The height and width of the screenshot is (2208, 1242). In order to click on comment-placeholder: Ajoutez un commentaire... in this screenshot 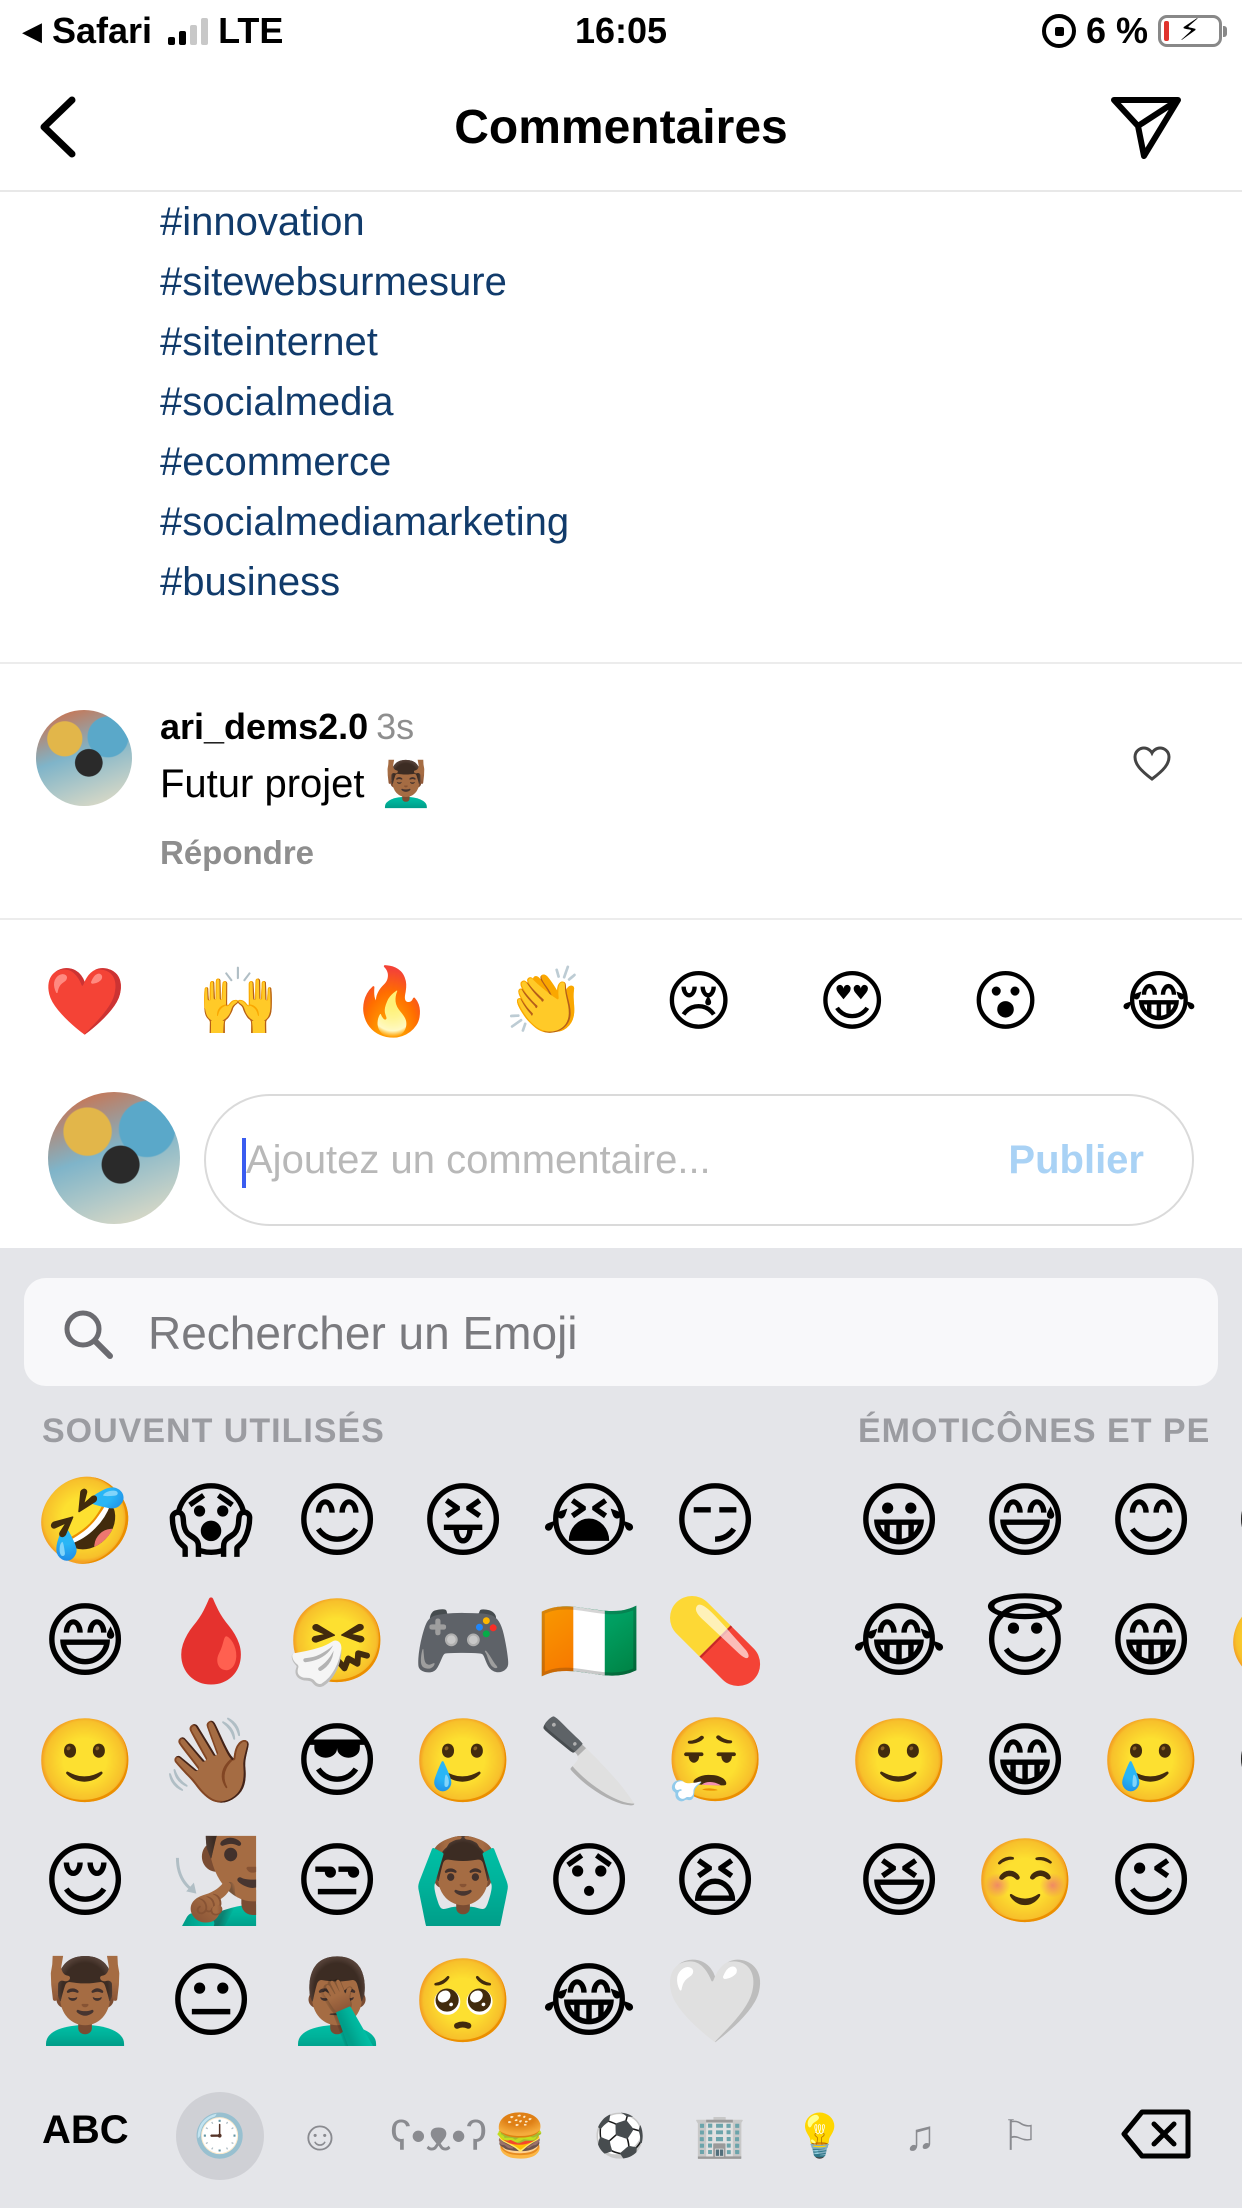, I will do `click(478, 1160)`.